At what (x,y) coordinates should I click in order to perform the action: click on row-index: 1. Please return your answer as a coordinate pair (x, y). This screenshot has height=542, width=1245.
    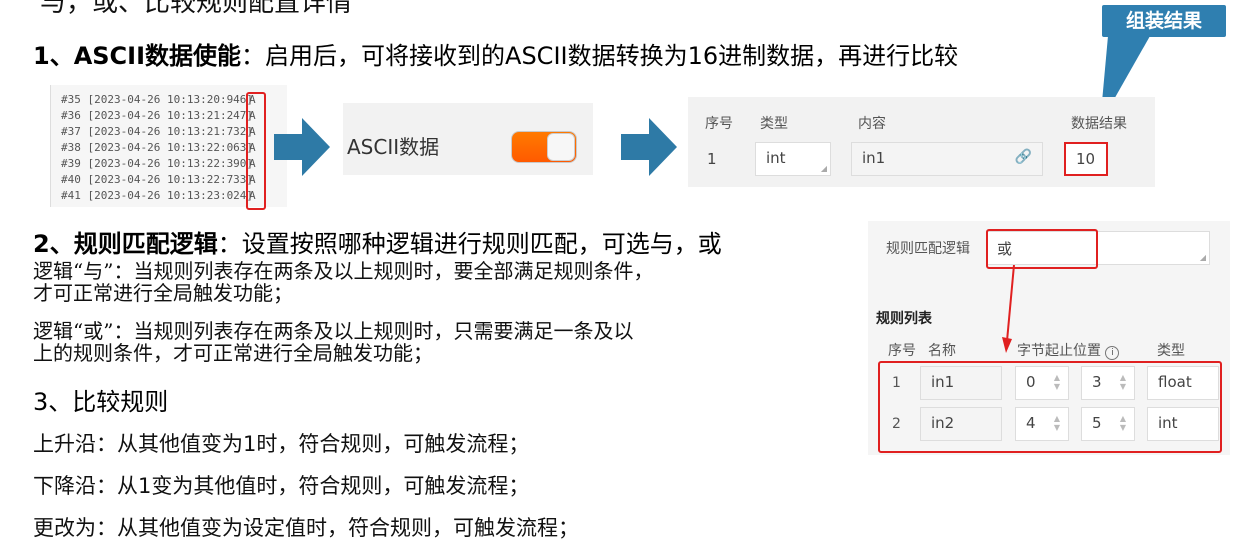
    Looking at the image, I should click on (712, 159).